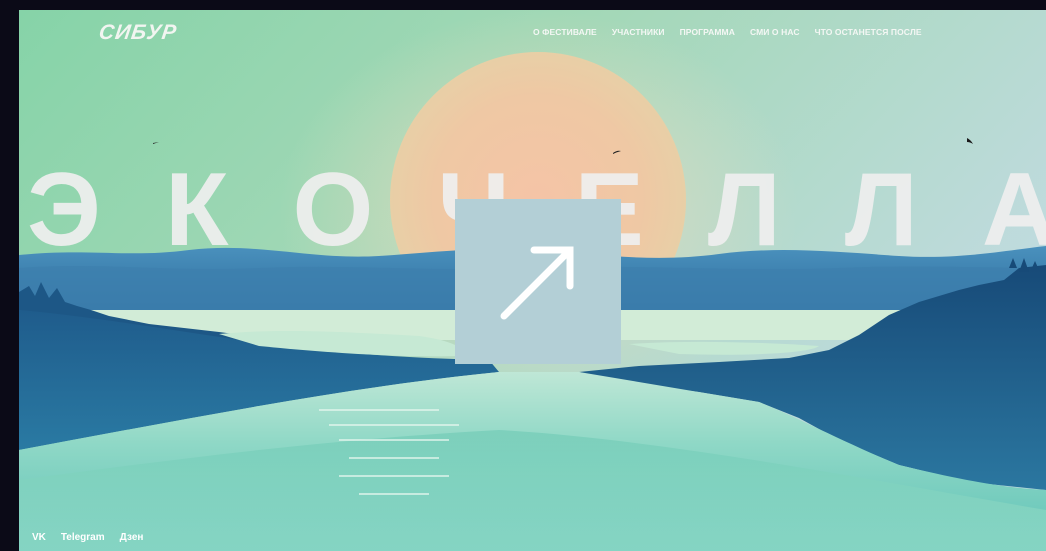 Image resolution: width=1046 pixels, height=551 pixels. What do you see at coordinates (137, 33) in the screenshot?
I see `brand-logo: СИБУР` at bounding box center [137, 33].